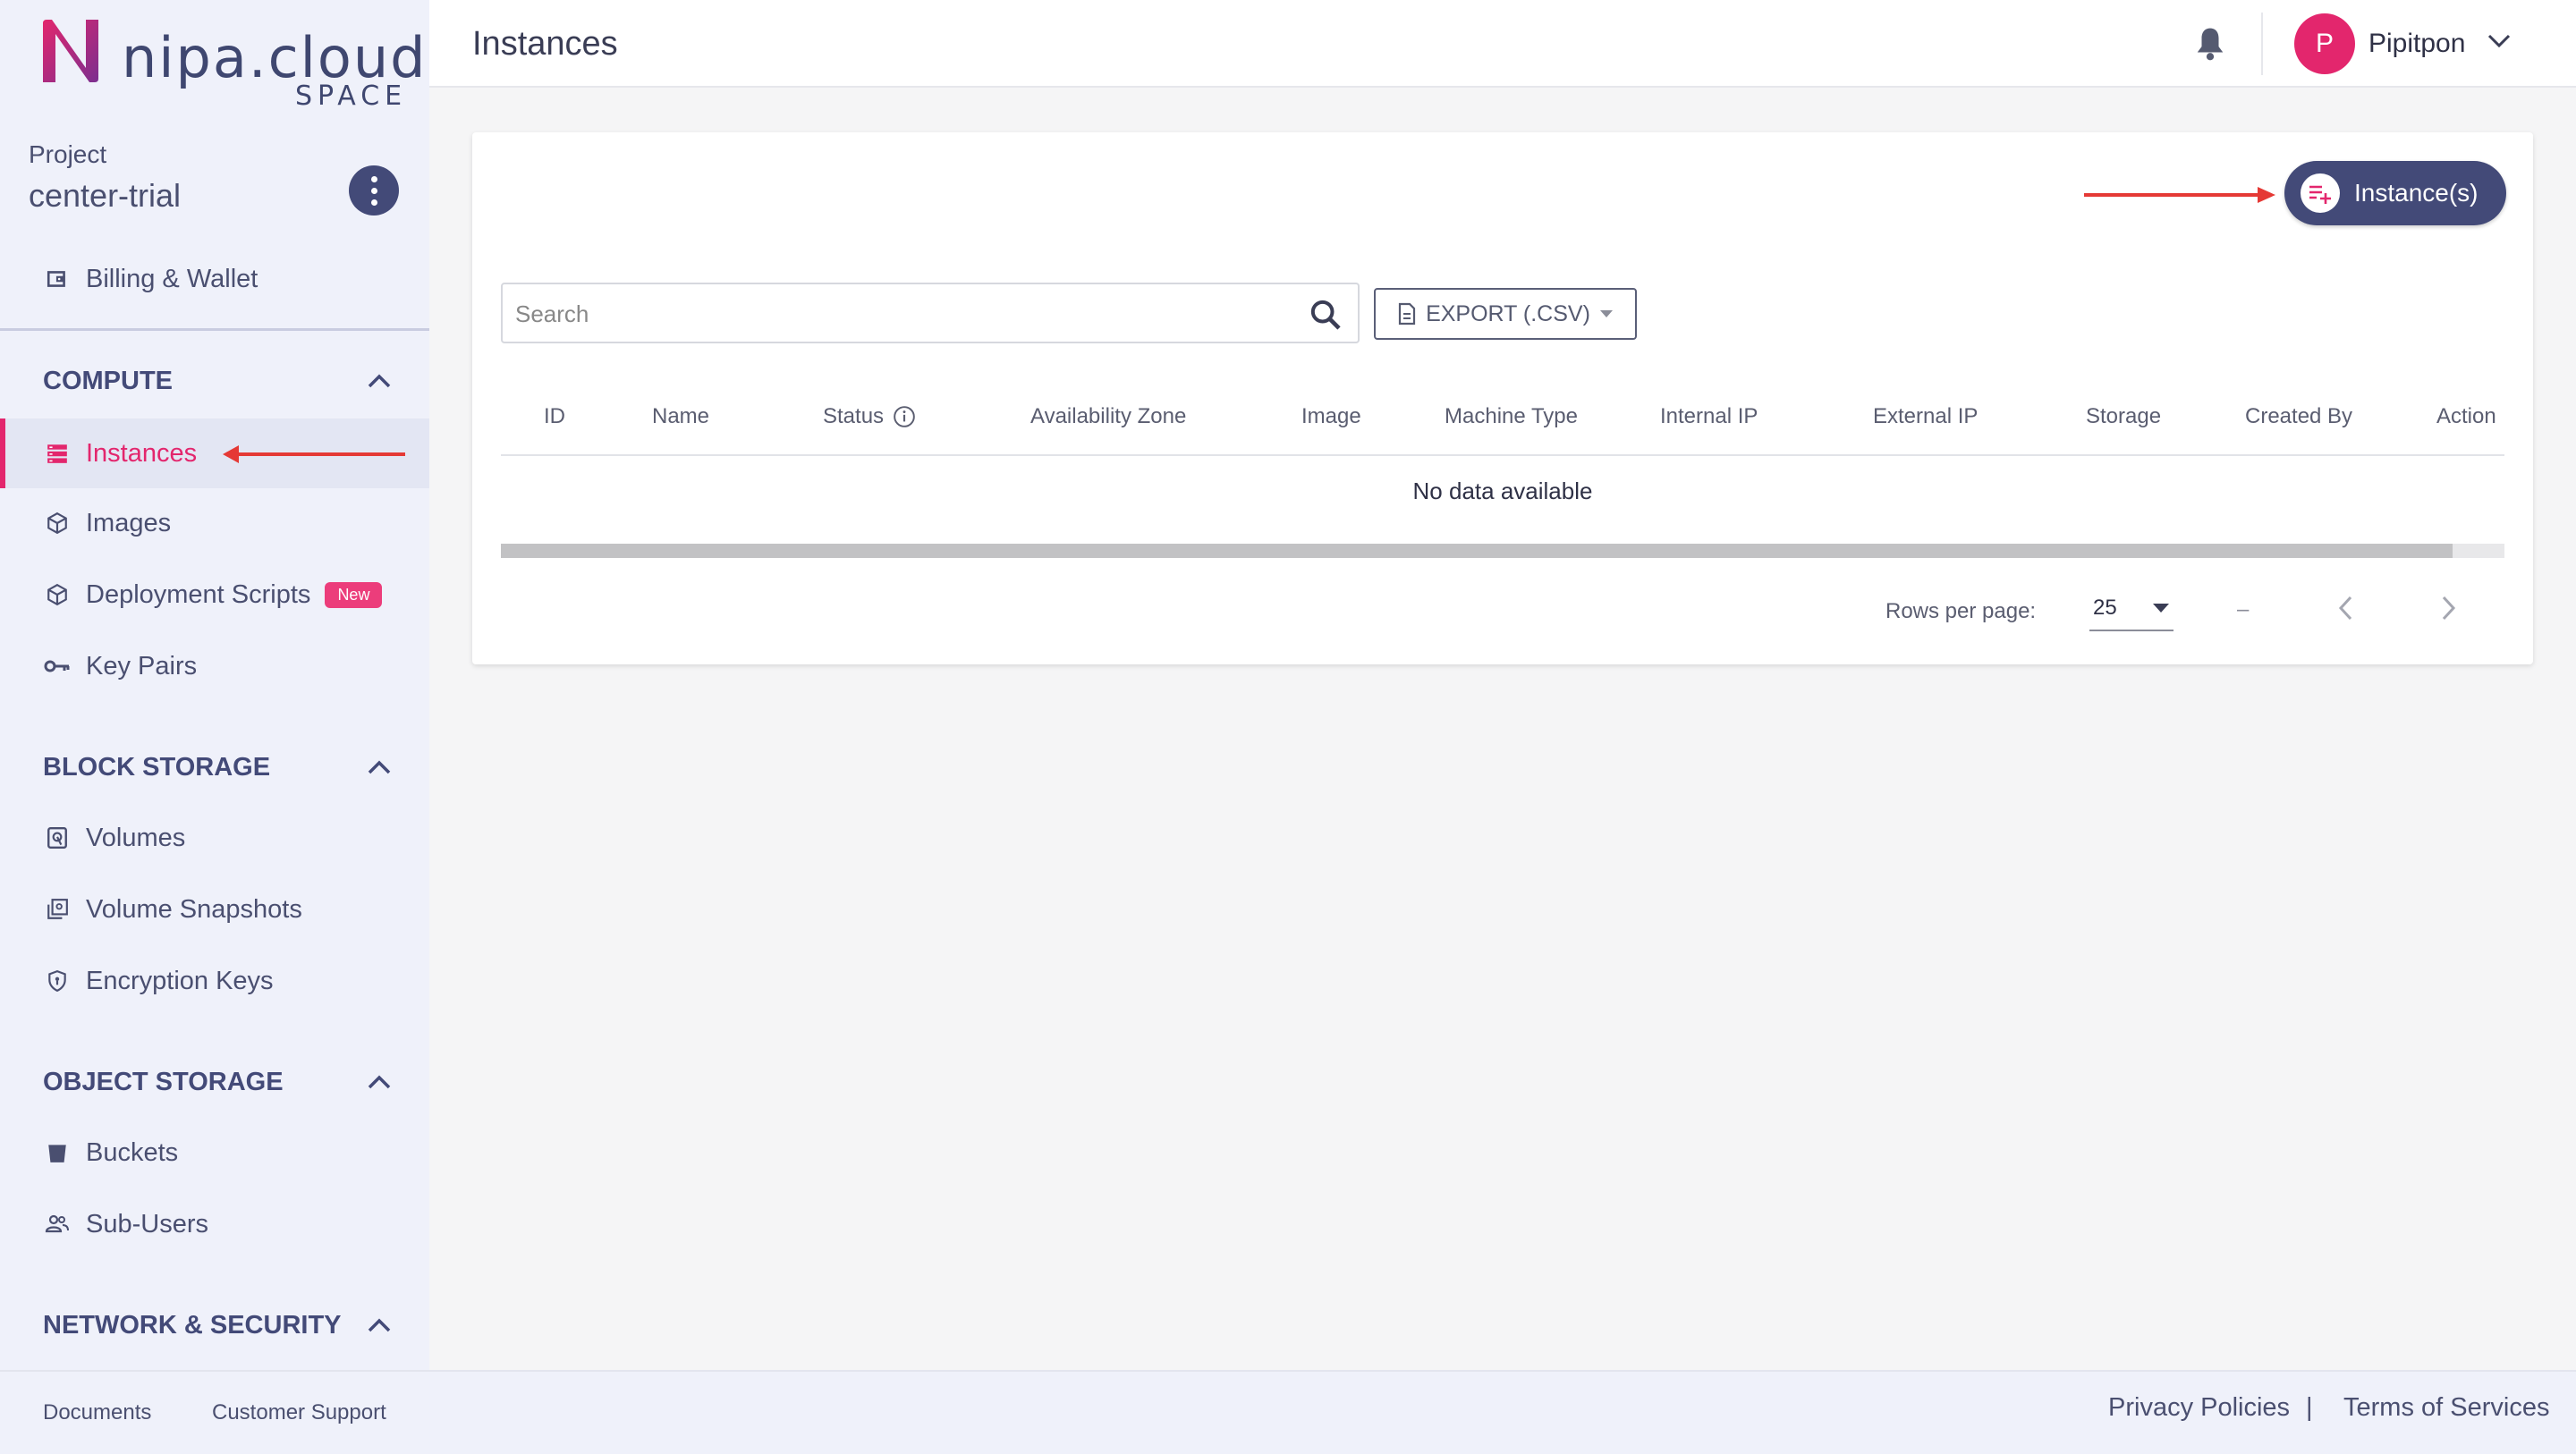 The image size is (2576, 1454). I want to click on sidebar-item-label: Buckets, so click(132, 1152).